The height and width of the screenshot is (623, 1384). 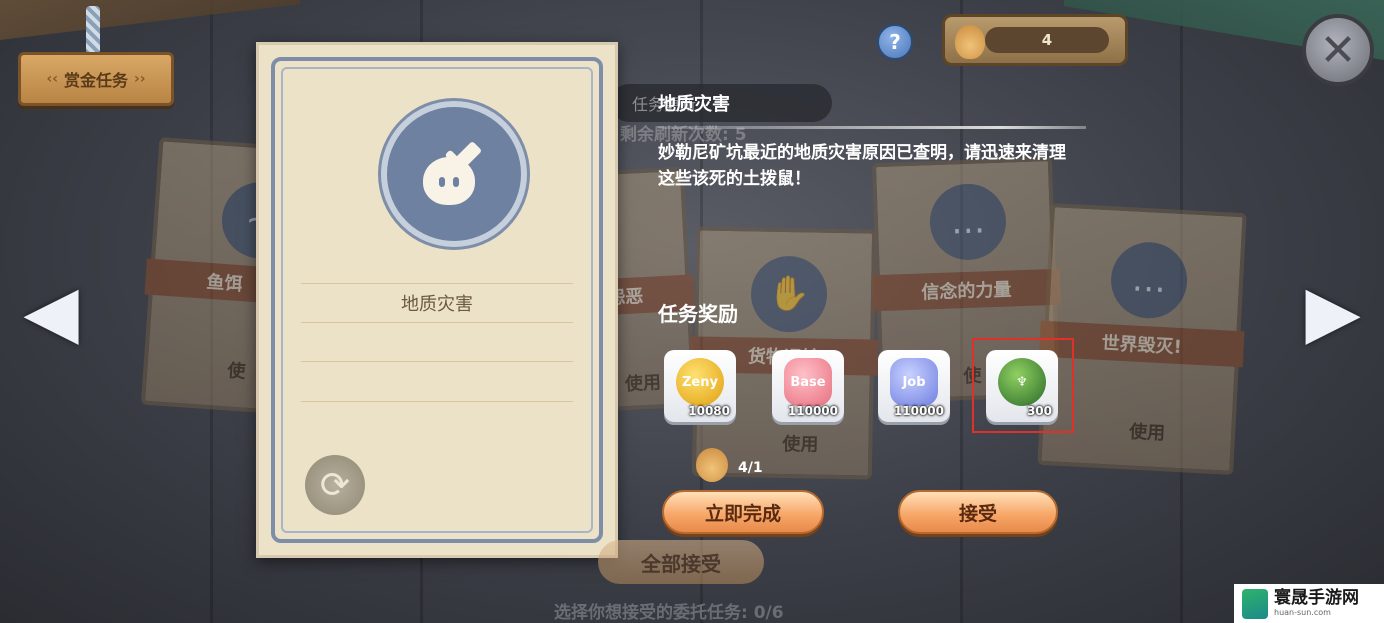 I want to click on blob-icon, so click(x=449, y=181).